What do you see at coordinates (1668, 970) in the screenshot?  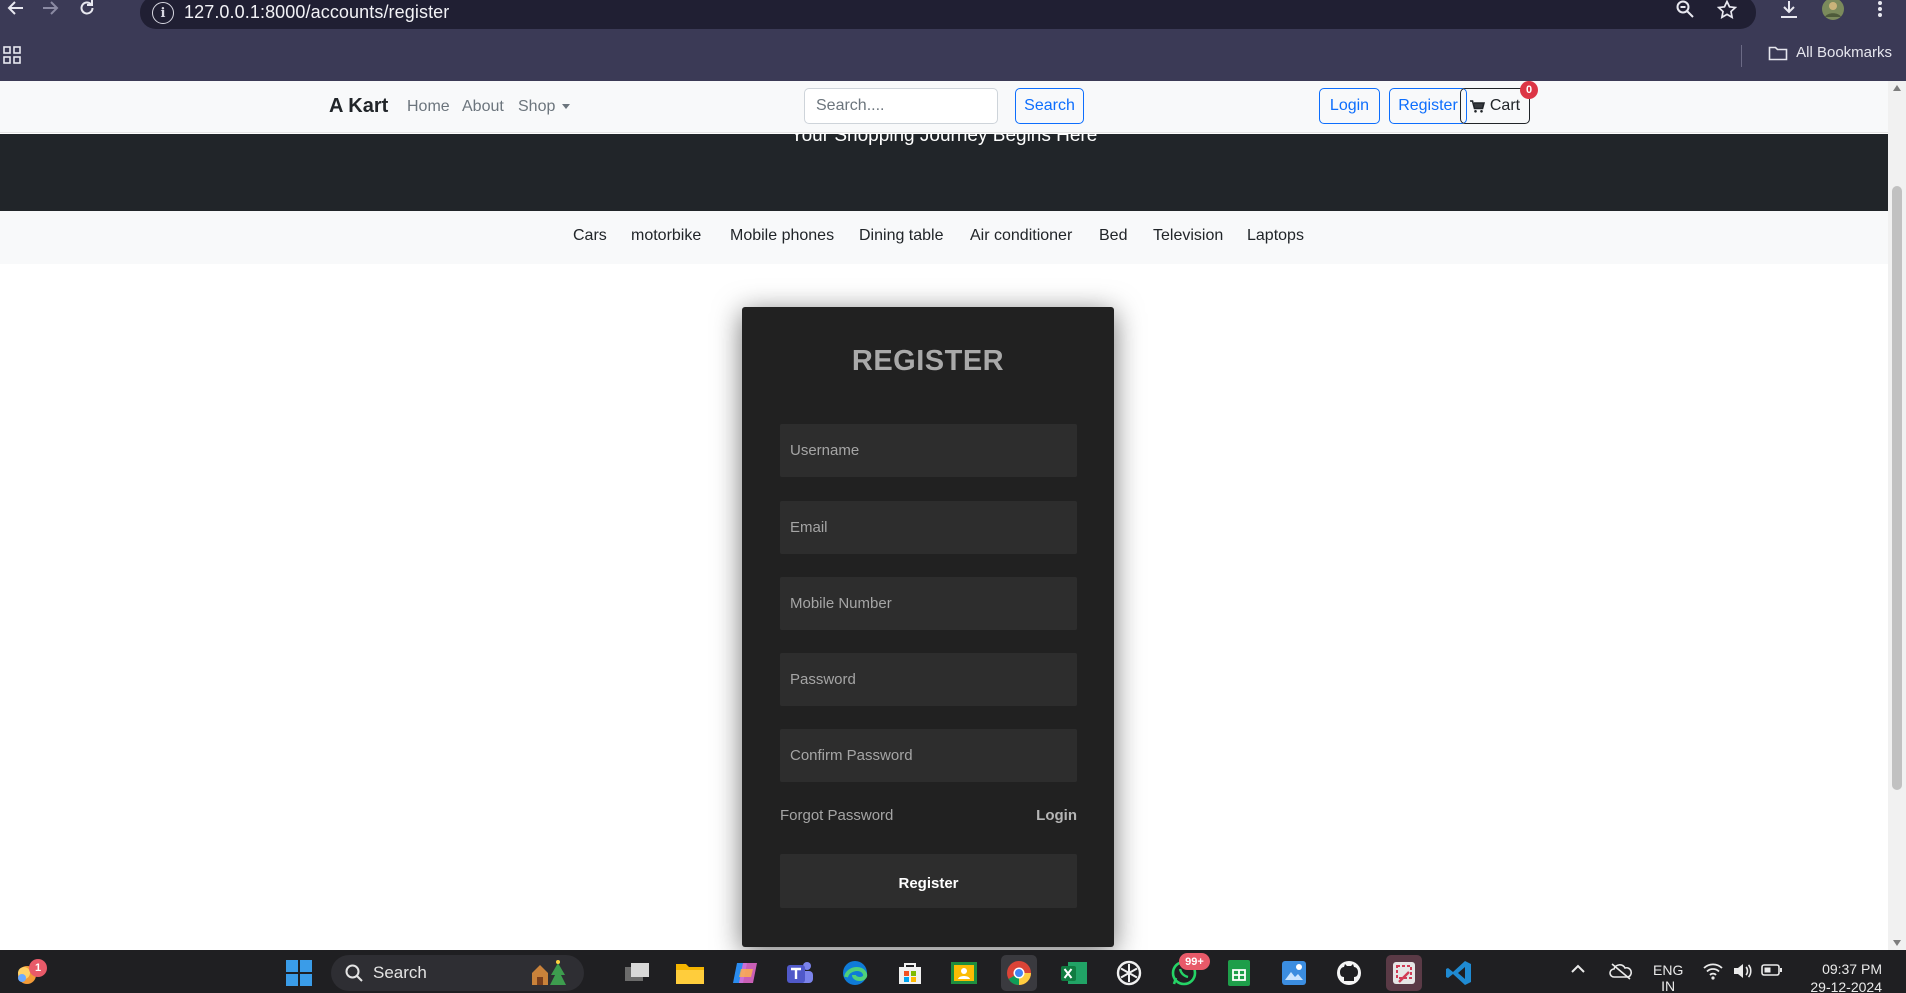 I see `language-line1: ENG` at bounding box center [1668, 970].